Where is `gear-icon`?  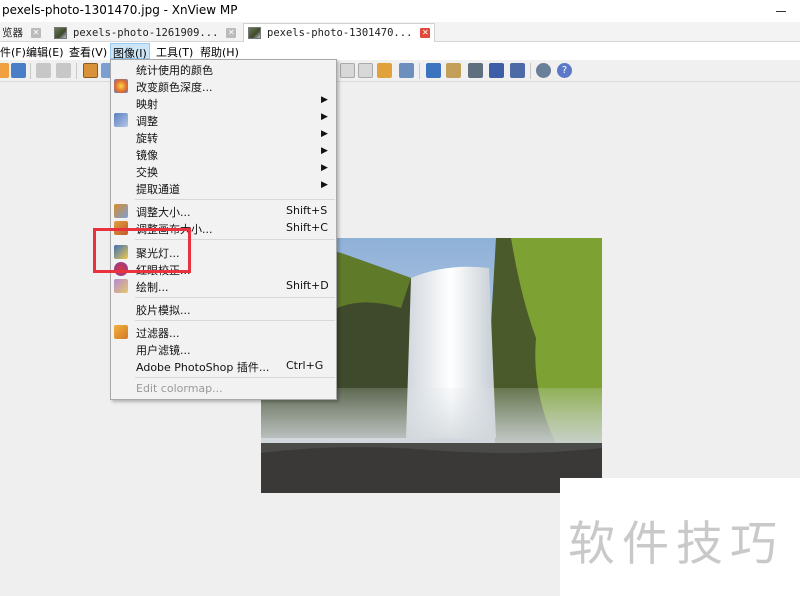
gear-icon is located at coordinates (543, 70).